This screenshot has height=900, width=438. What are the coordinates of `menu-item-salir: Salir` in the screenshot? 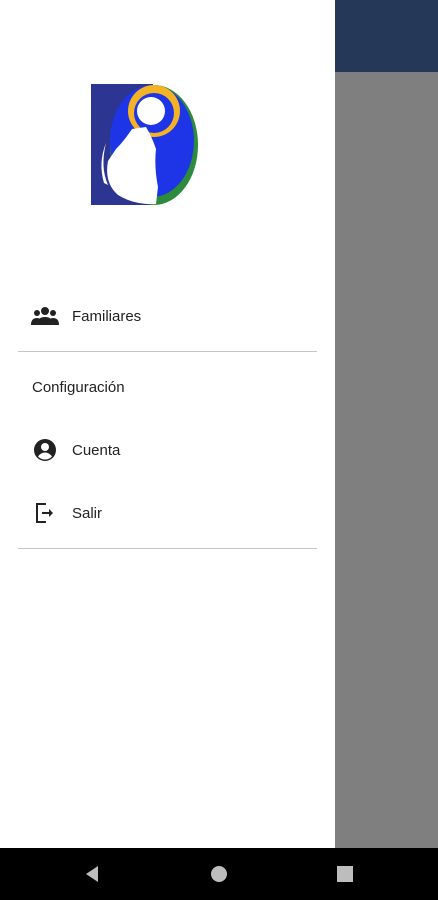 It's located at (167, 513).